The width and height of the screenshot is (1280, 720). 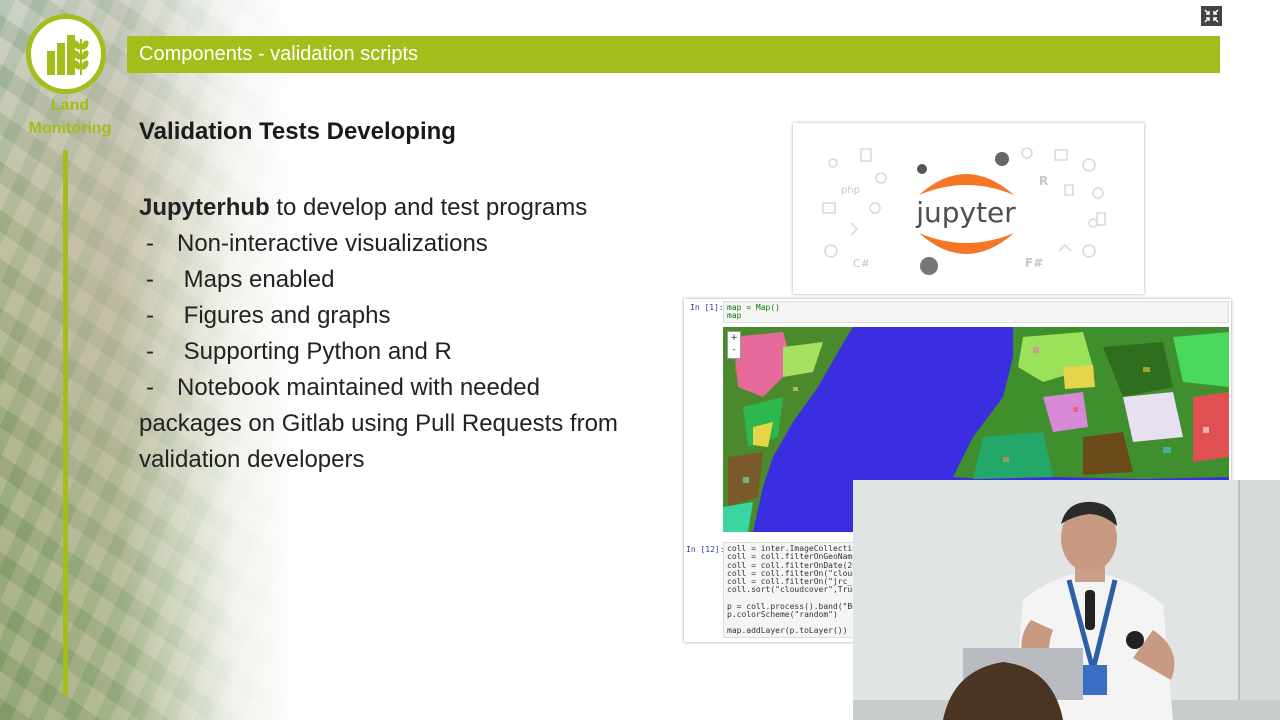 What do you see at coordinates (252, 459) in the screenshot?
I see `continuation-line: validation developers` at bounding box center [252, 459].